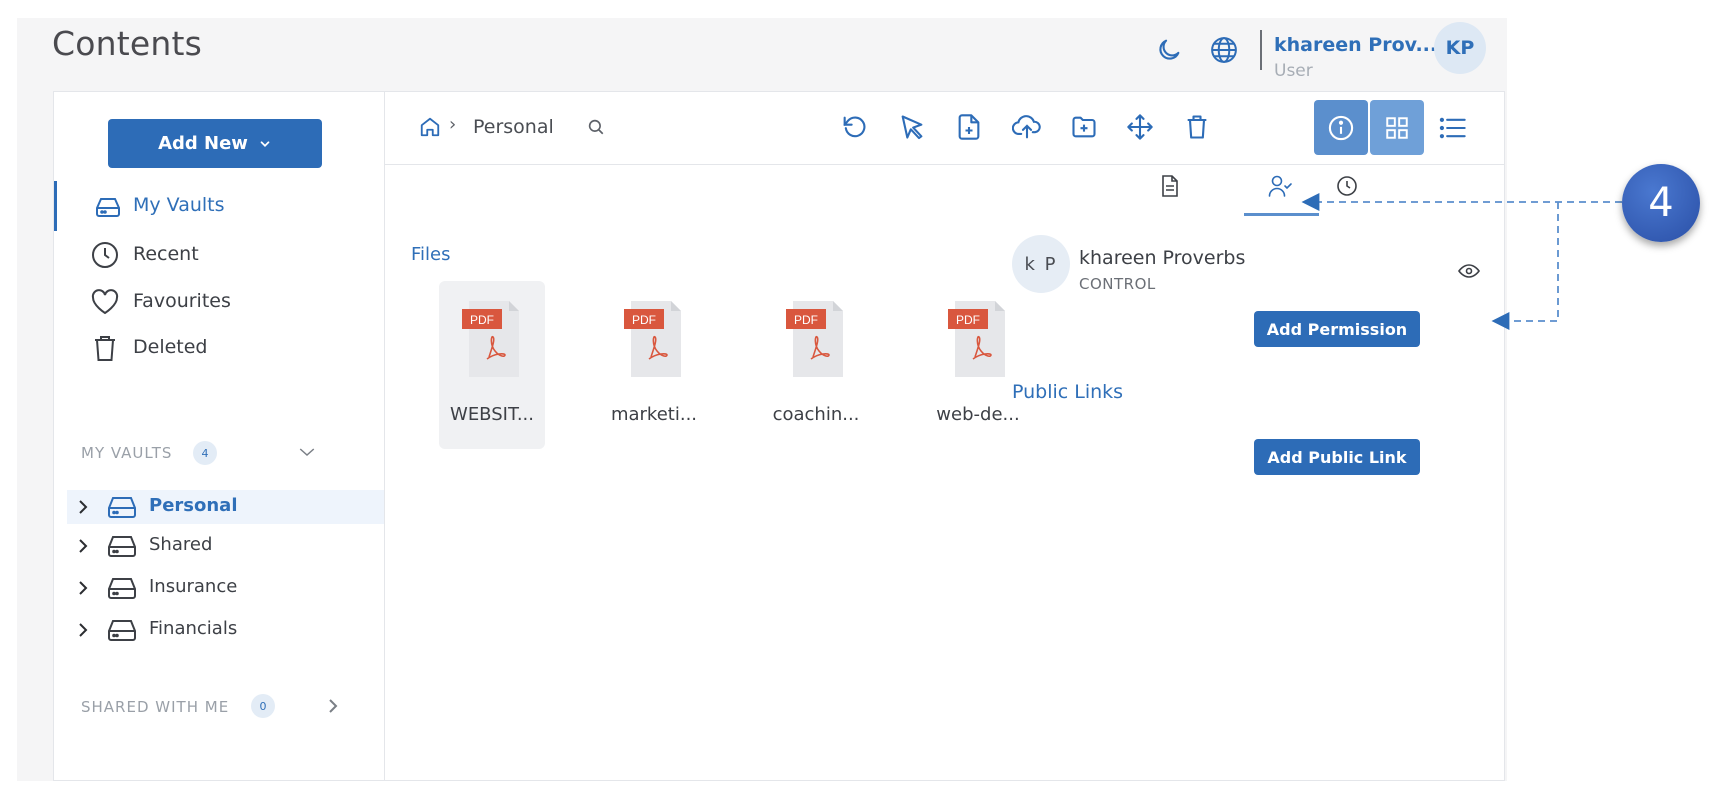 This screenshot has height=794, width=1710. I want to click on add-public-link-button: Add Public Link, so click(1337, 457).